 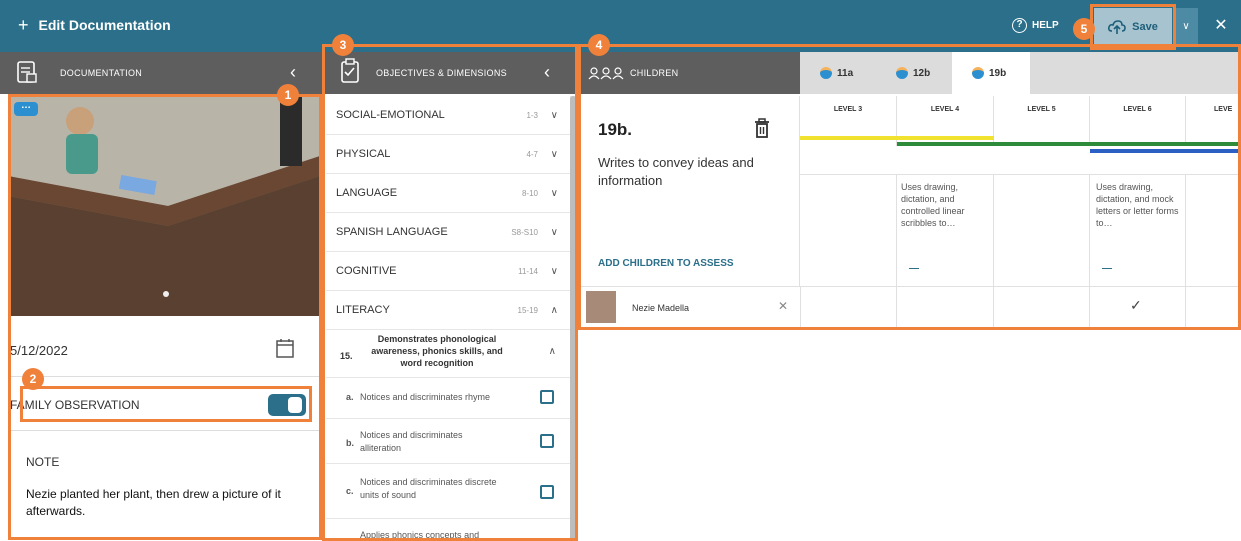 What do you see at coordinates (1019, 25) in the screenshot?
I see `question-icon: ?` at bounding box center [1019, 25].